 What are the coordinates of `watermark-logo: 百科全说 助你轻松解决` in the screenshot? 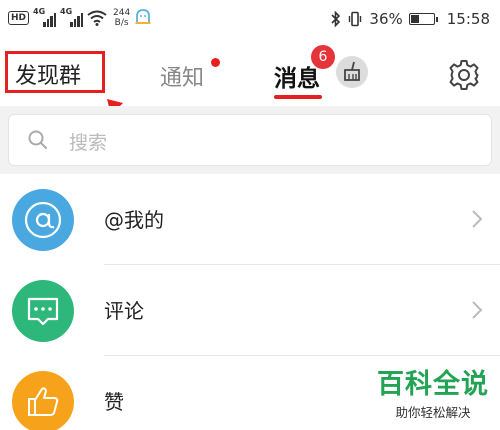 It's located at (433, 394).